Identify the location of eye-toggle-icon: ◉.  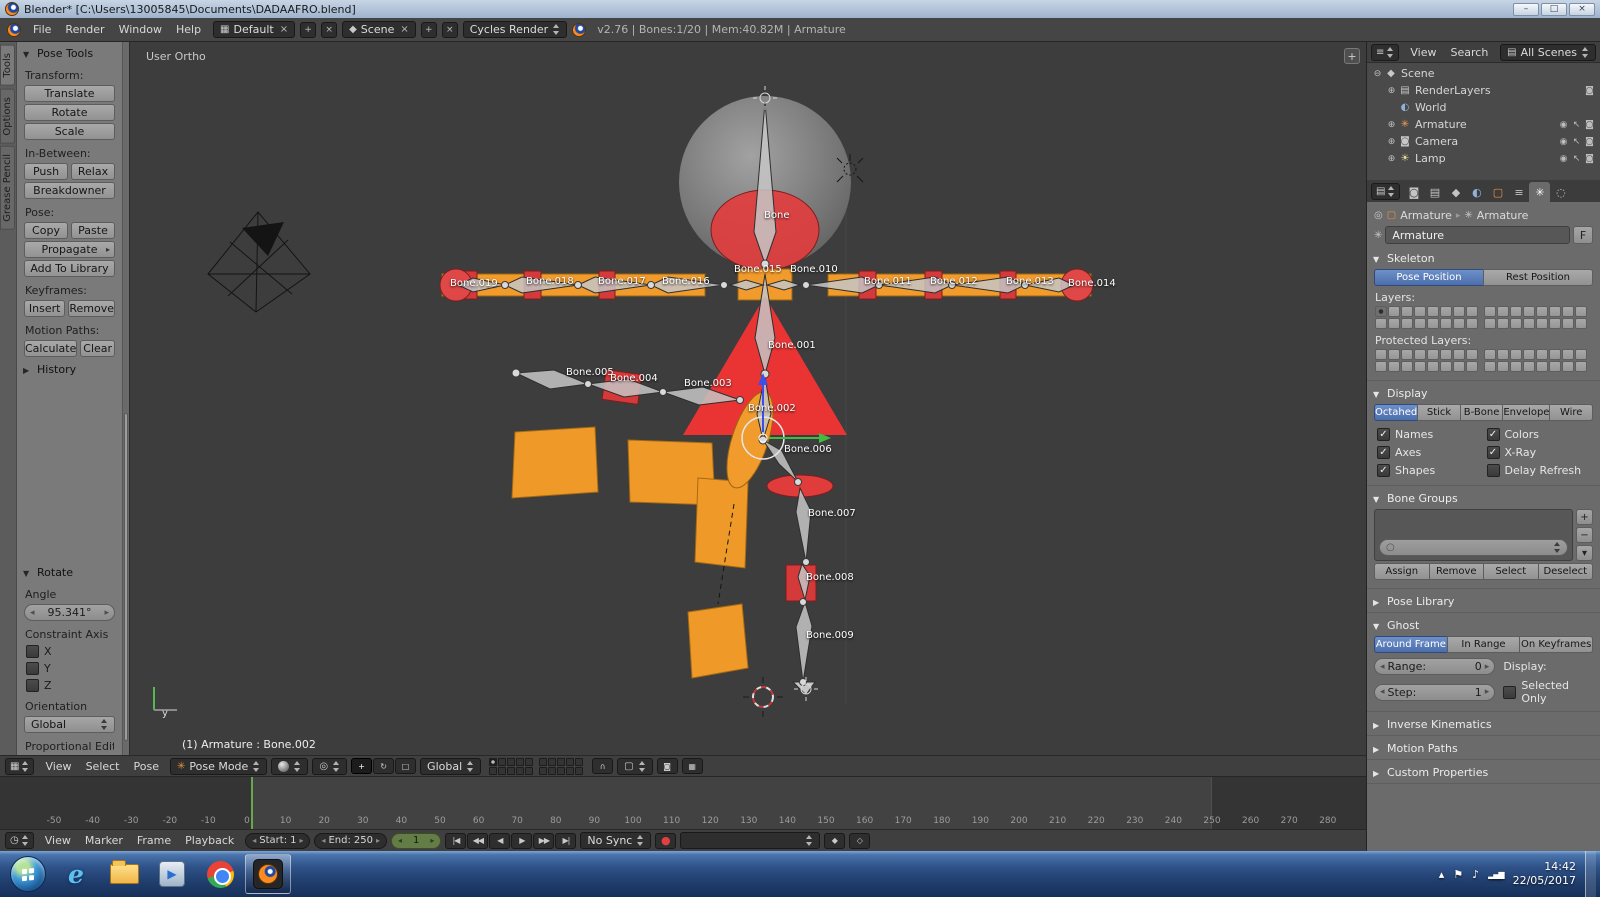
(1563, 159).